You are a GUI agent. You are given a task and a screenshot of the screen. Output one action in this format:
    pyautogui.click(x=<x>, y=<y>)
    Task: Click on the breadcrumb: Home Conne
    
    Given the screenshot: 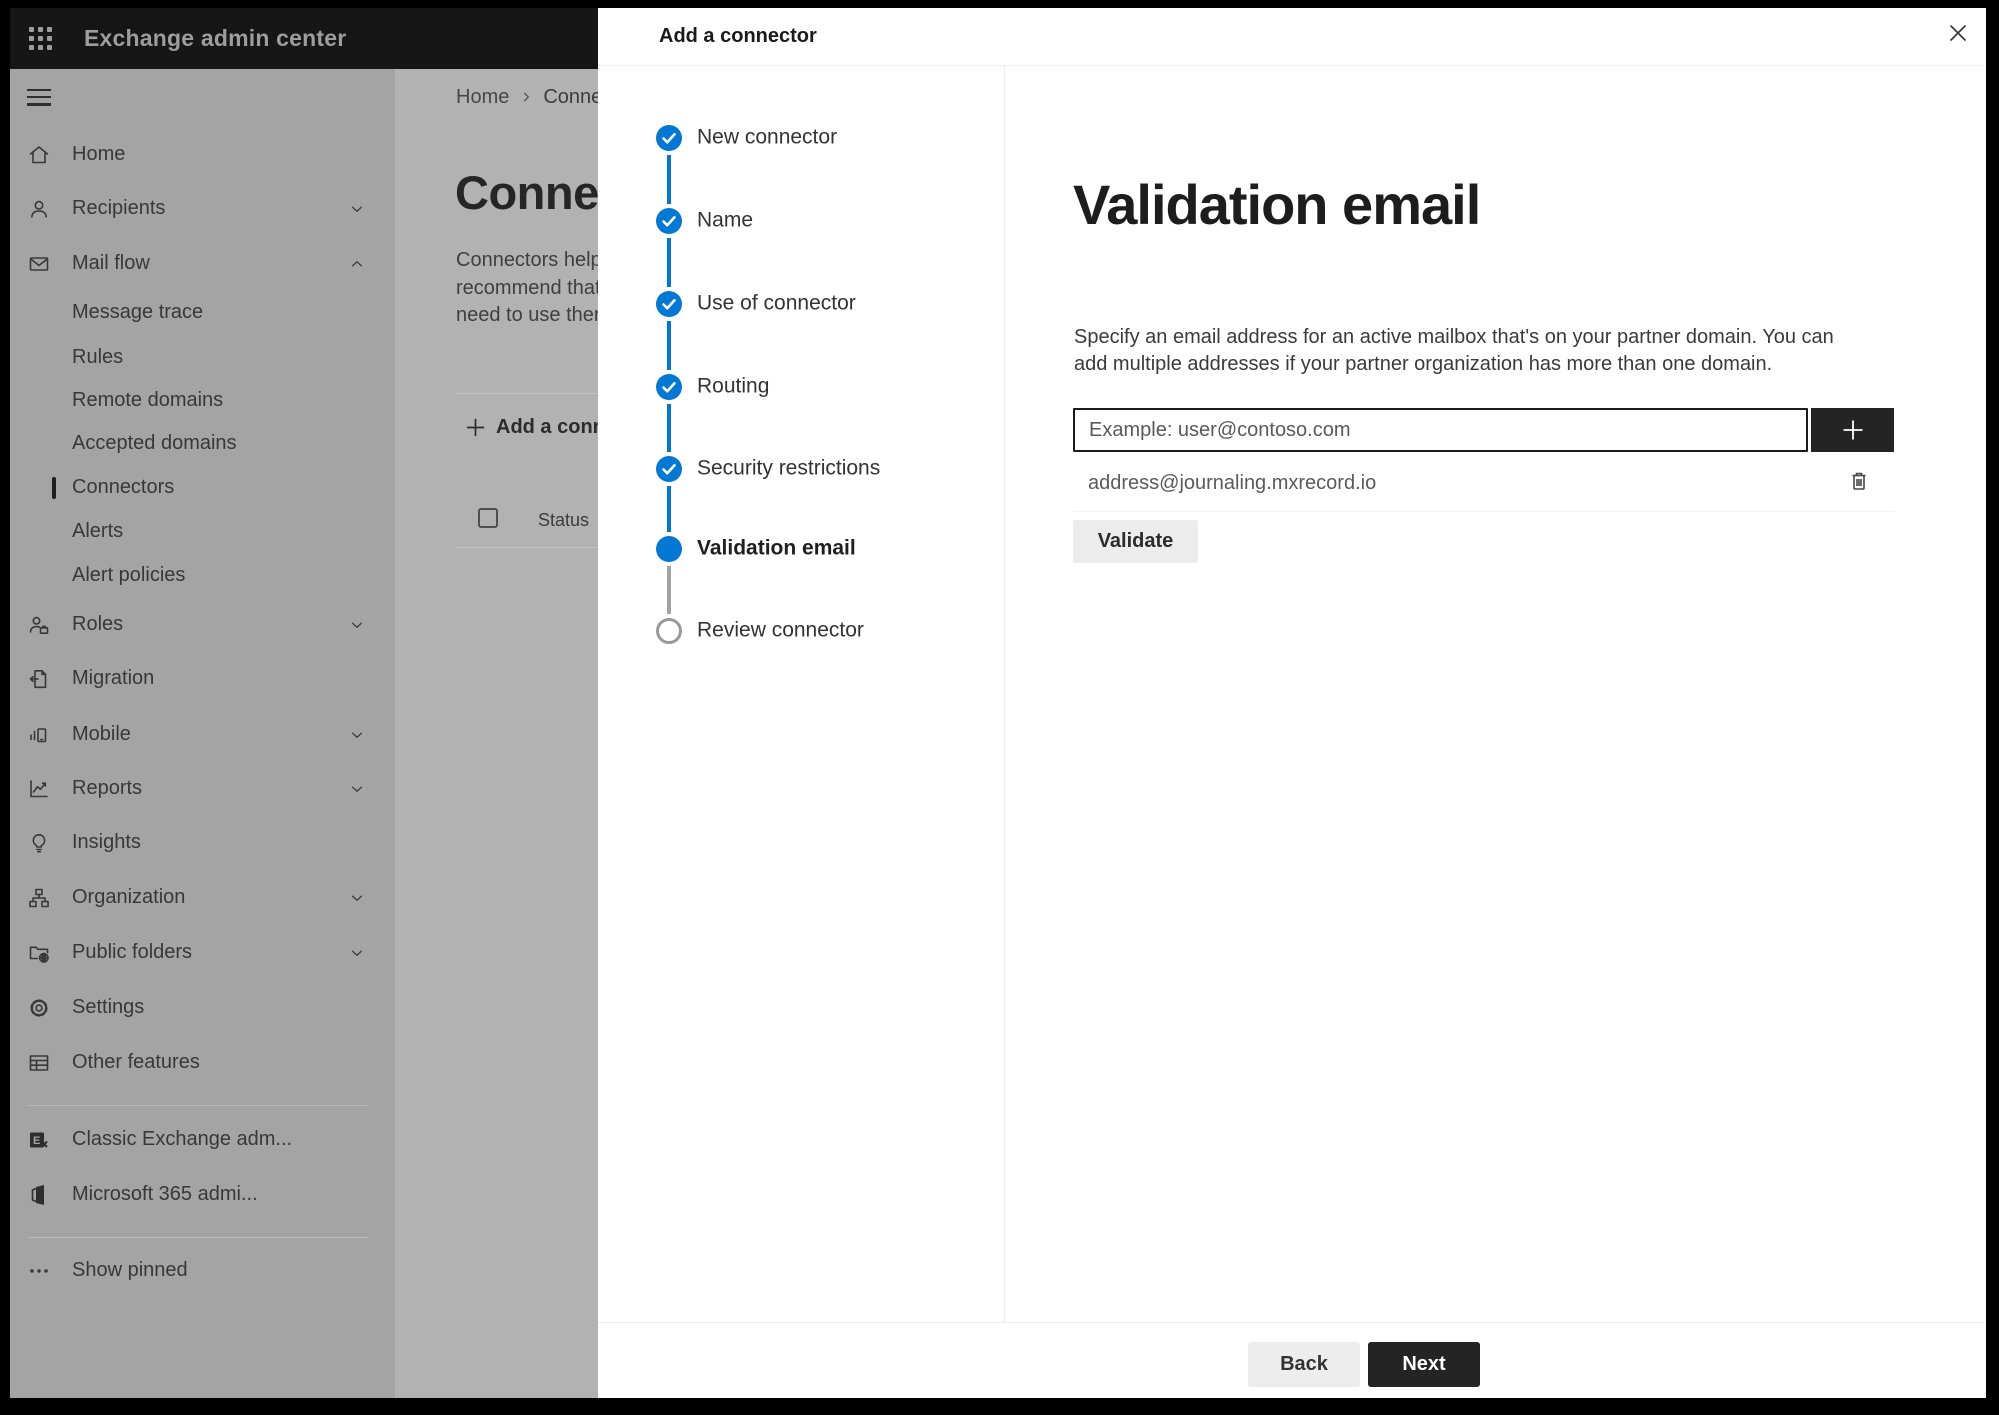 What is the action you would take?
    pyautogui.click(x=529, y=97)
    